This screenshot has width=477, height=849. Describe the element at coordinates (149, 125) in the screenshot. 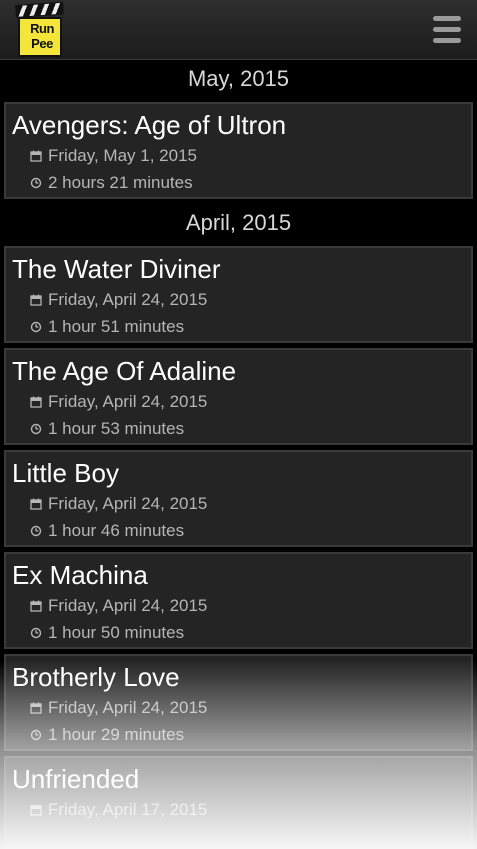

I see `movie-title: Avengers: Age of Ultron` at that location.